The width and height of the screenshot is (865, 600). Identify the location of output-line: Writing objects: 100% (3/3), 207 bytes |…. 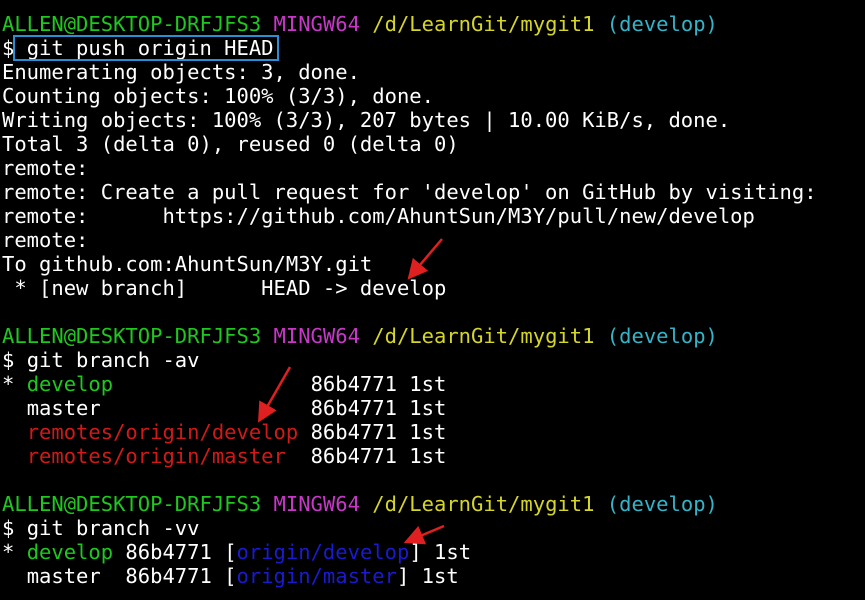
(366, 120).